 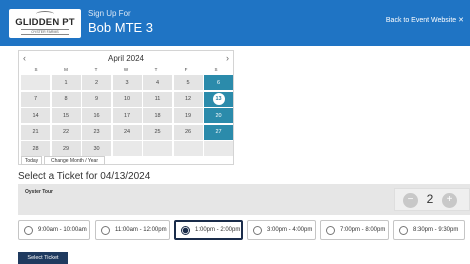 I want to click on calendar-day: 28, so click(x=35, y=148).